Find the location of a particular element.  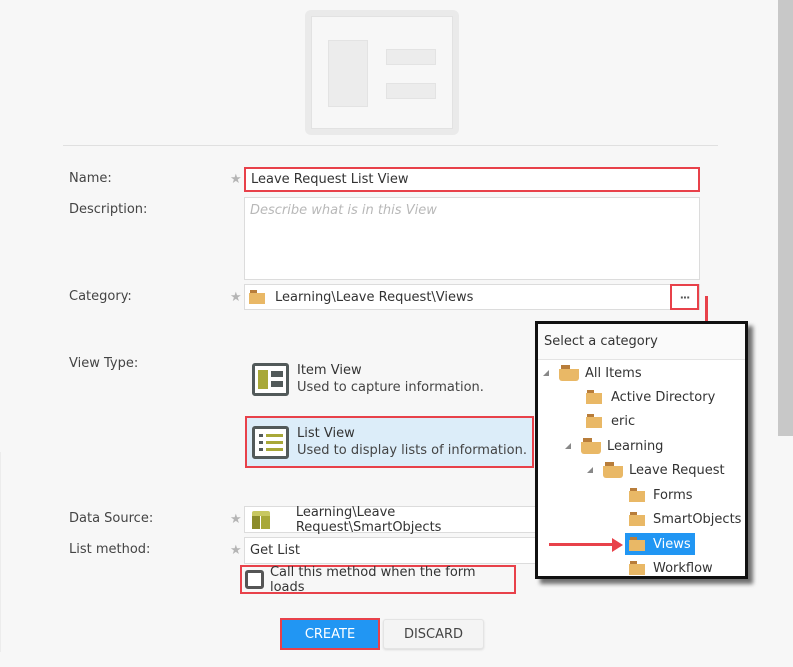

popup-title: Select a category is located at coordinates (641, 342).